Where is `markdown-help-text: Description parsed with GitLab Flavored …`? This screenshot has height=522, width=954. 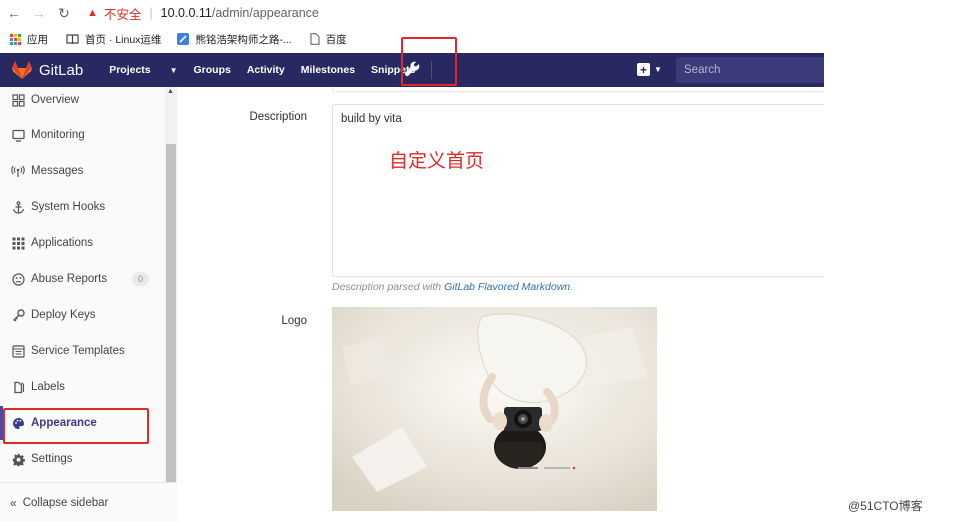
markdown-help-text: Description parsed with GitLab Flavored … is located at coordinates (452, 287).